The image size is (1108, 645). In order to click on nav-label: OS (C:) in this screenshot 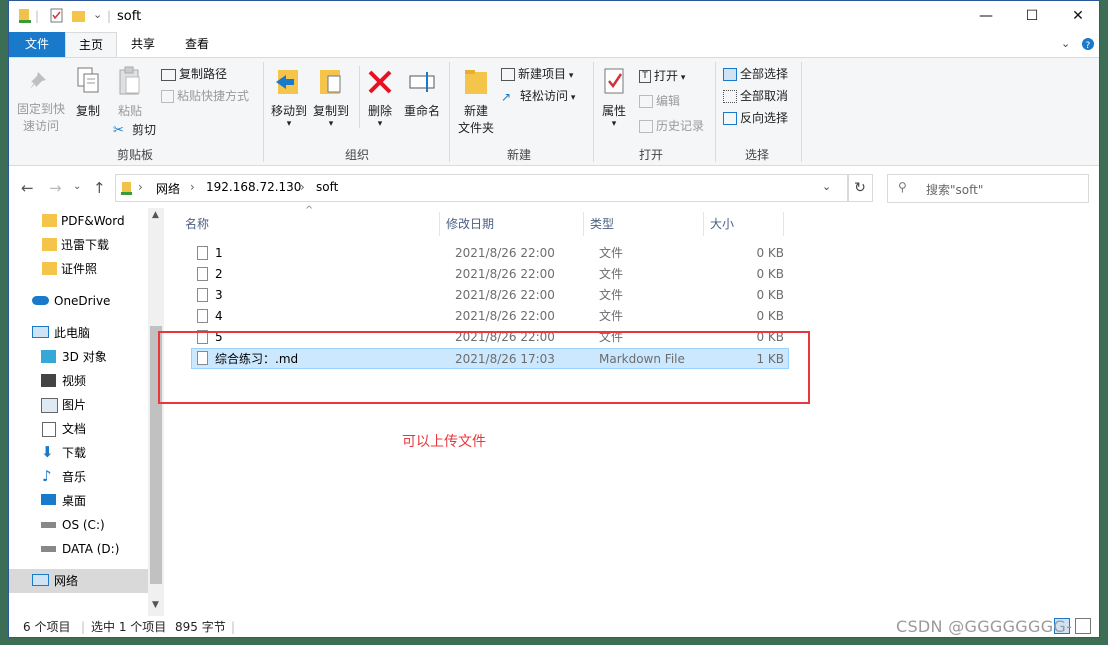, I will do `click(83, 525)`.